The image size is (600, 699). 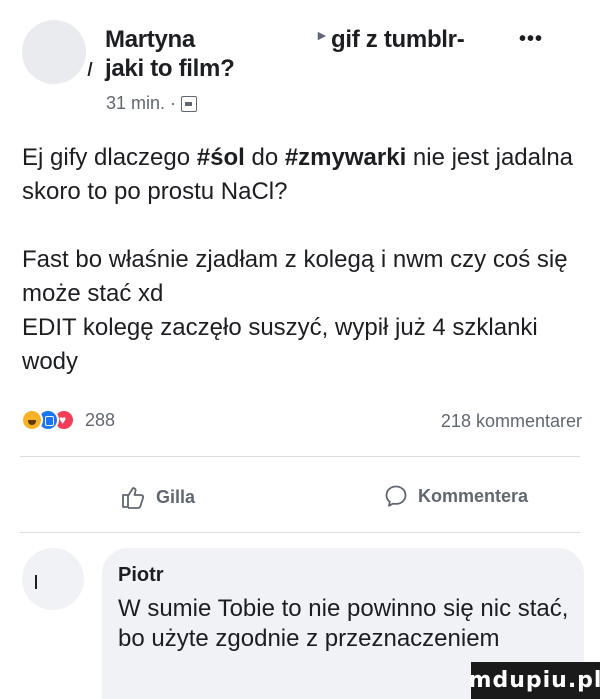 I want to click on group-name: gif z tumblr-, so click(x=398, y=40).